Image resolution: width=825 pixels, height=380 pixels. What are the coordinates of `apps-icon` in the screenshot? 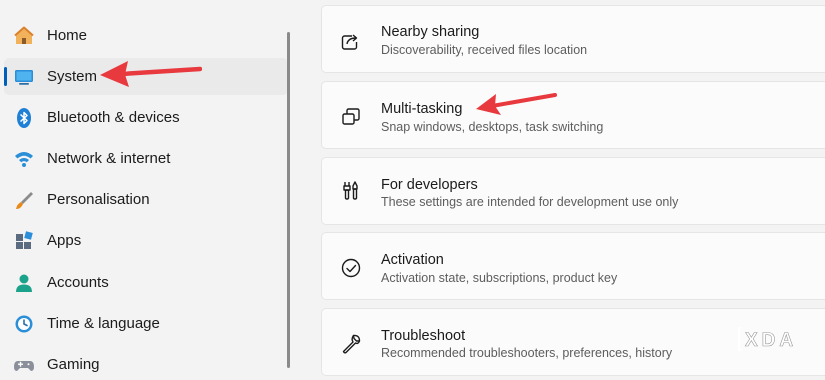 It's located at (24, 241).